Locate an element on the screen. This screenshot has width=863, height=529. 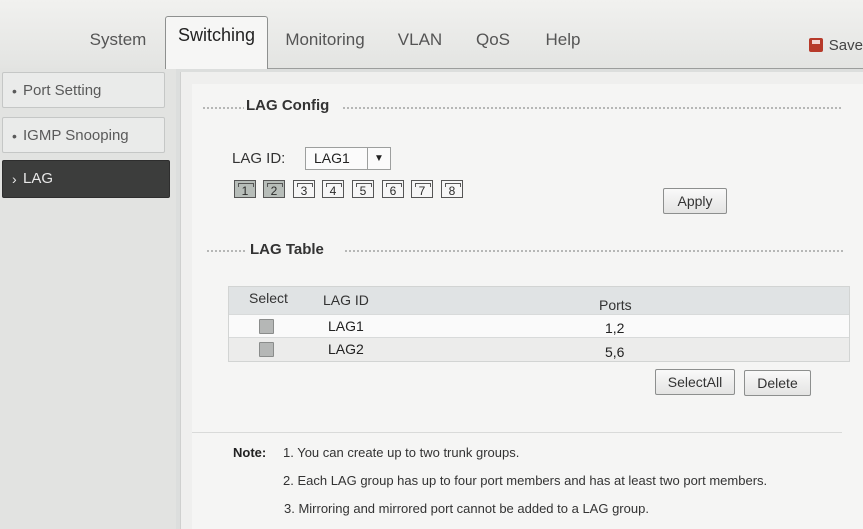
row-lag-id: LAG2 is located at coordinates (346, 349).